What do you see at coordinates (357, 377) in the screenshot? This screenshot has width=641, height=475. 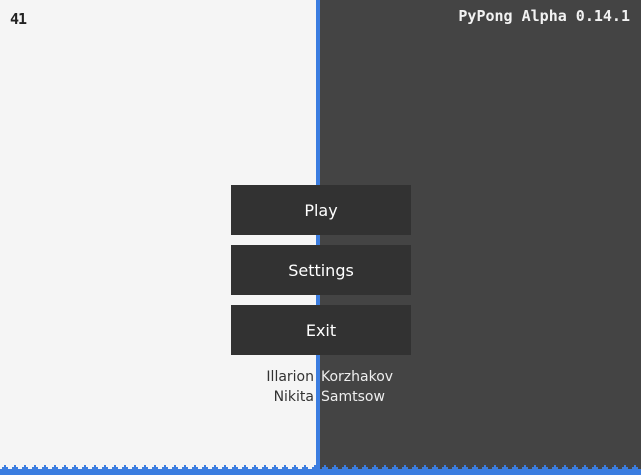 I see `credit-last-name-1: Korzhakov` at bounding box center [357, 377].